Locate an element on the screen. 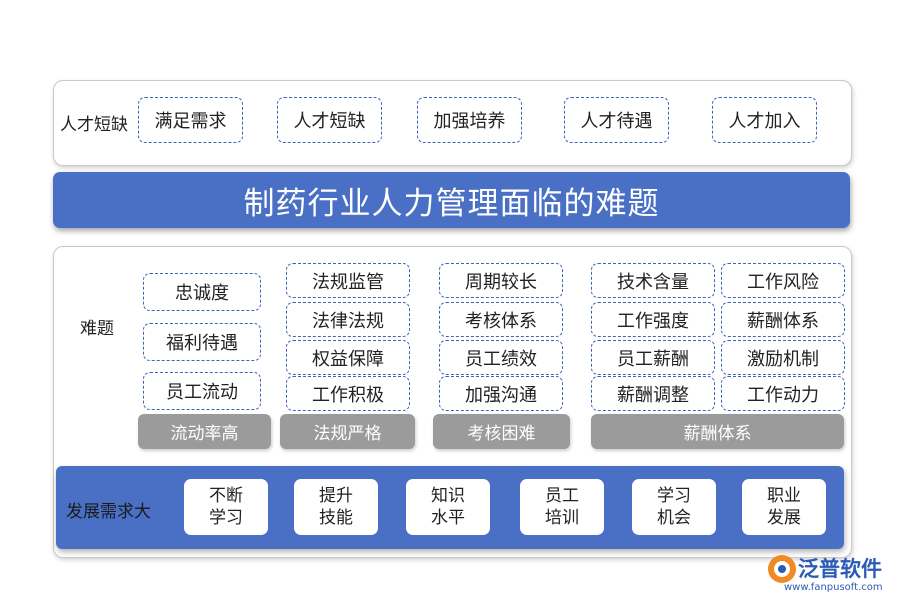 This screenshot has width=900, height=600. group2-item: 工作积极 is located at coordinates (348, 393).